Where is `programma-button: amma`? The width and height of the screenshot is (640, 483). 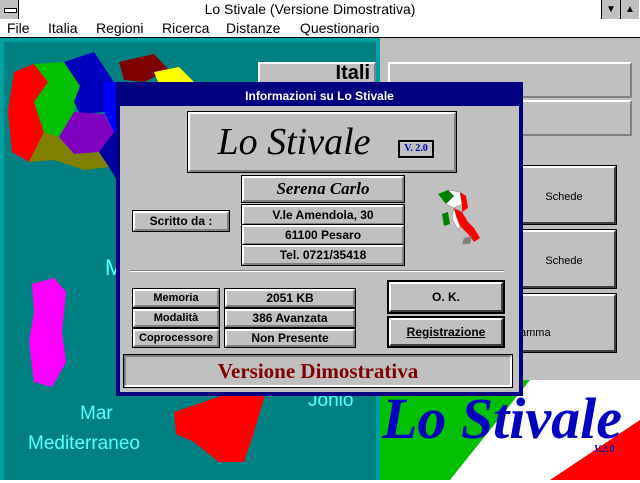 programma-button: amma is located at coordinates (564, 323).